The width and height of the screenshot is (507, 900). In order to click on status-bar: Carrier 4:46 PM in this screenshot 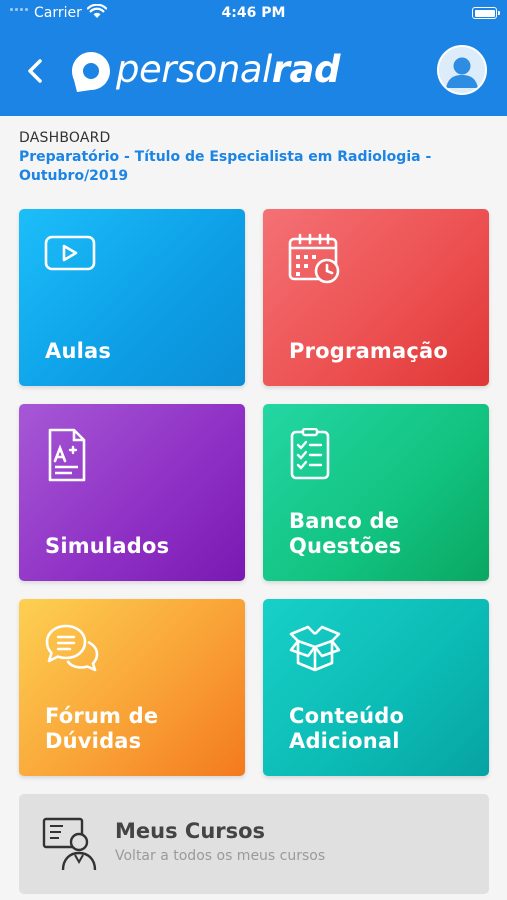, I will do `click(253, 14)`.